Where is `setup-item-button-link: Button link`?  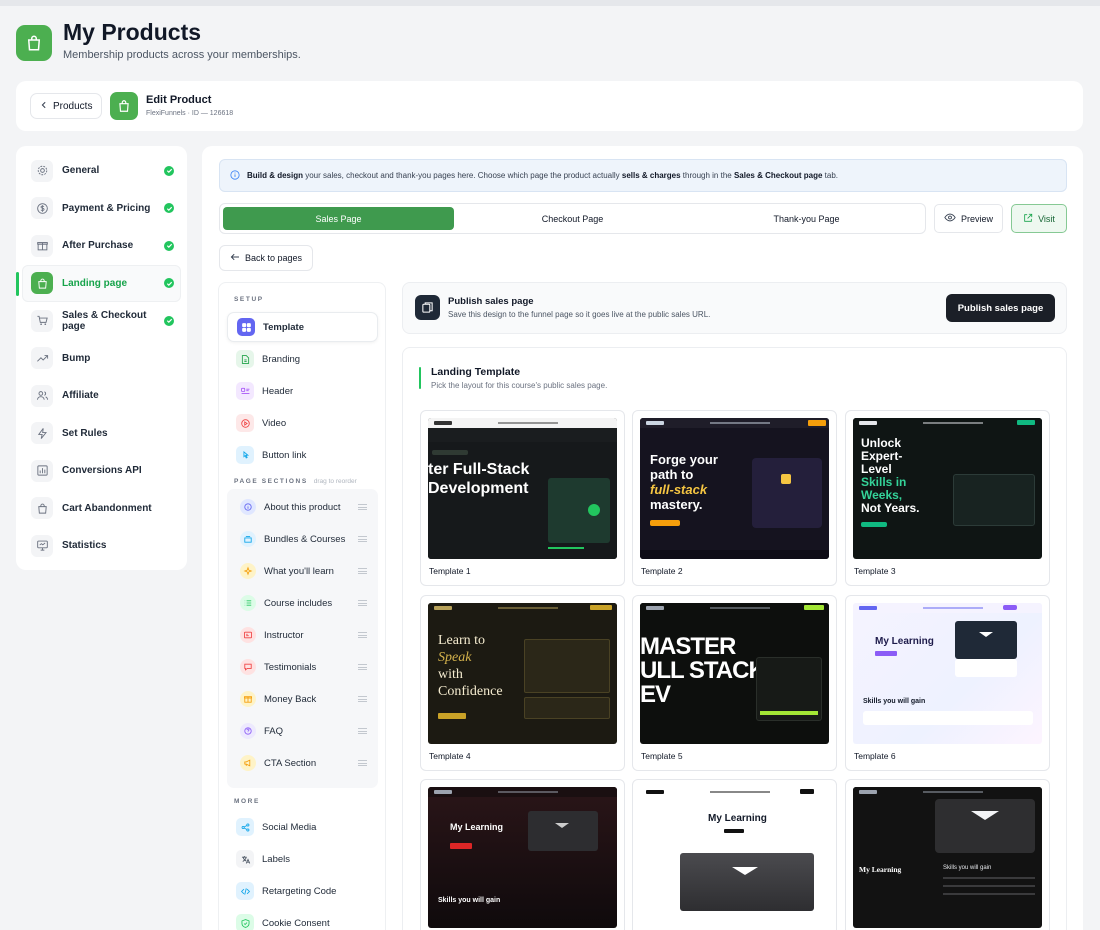 setup-item-button-link: Button link is located at coordinates (302, 455).